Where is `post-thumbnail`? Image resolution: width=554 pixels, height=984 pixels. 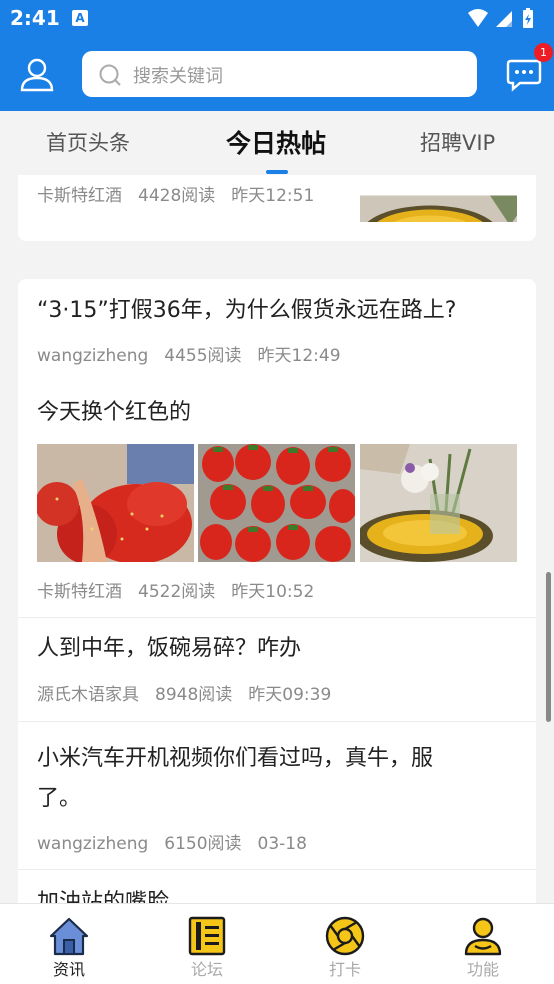 post-thumbnail is located at coordinates (438, 198).